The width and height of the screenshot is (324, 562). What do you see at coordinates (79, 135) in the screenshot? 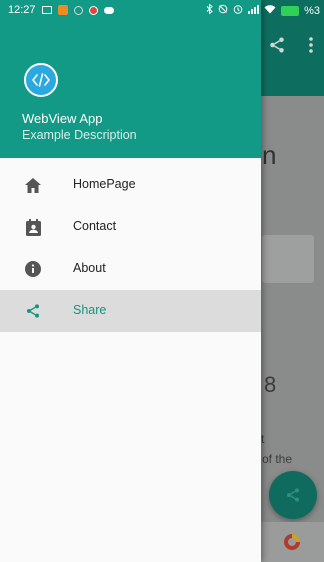
I see `drawer-subtitle: Example Description` at bounding box center [79, 135].